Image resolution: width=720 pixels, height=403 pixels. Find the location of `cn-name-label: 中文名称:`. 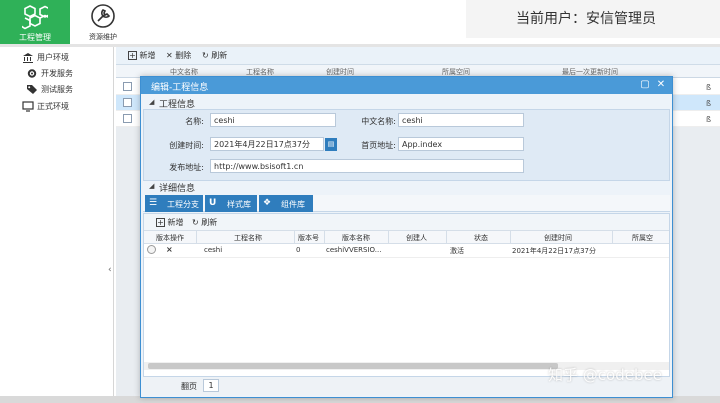

cn-name-label: 中文名称: is located at coordinates (378, 121).